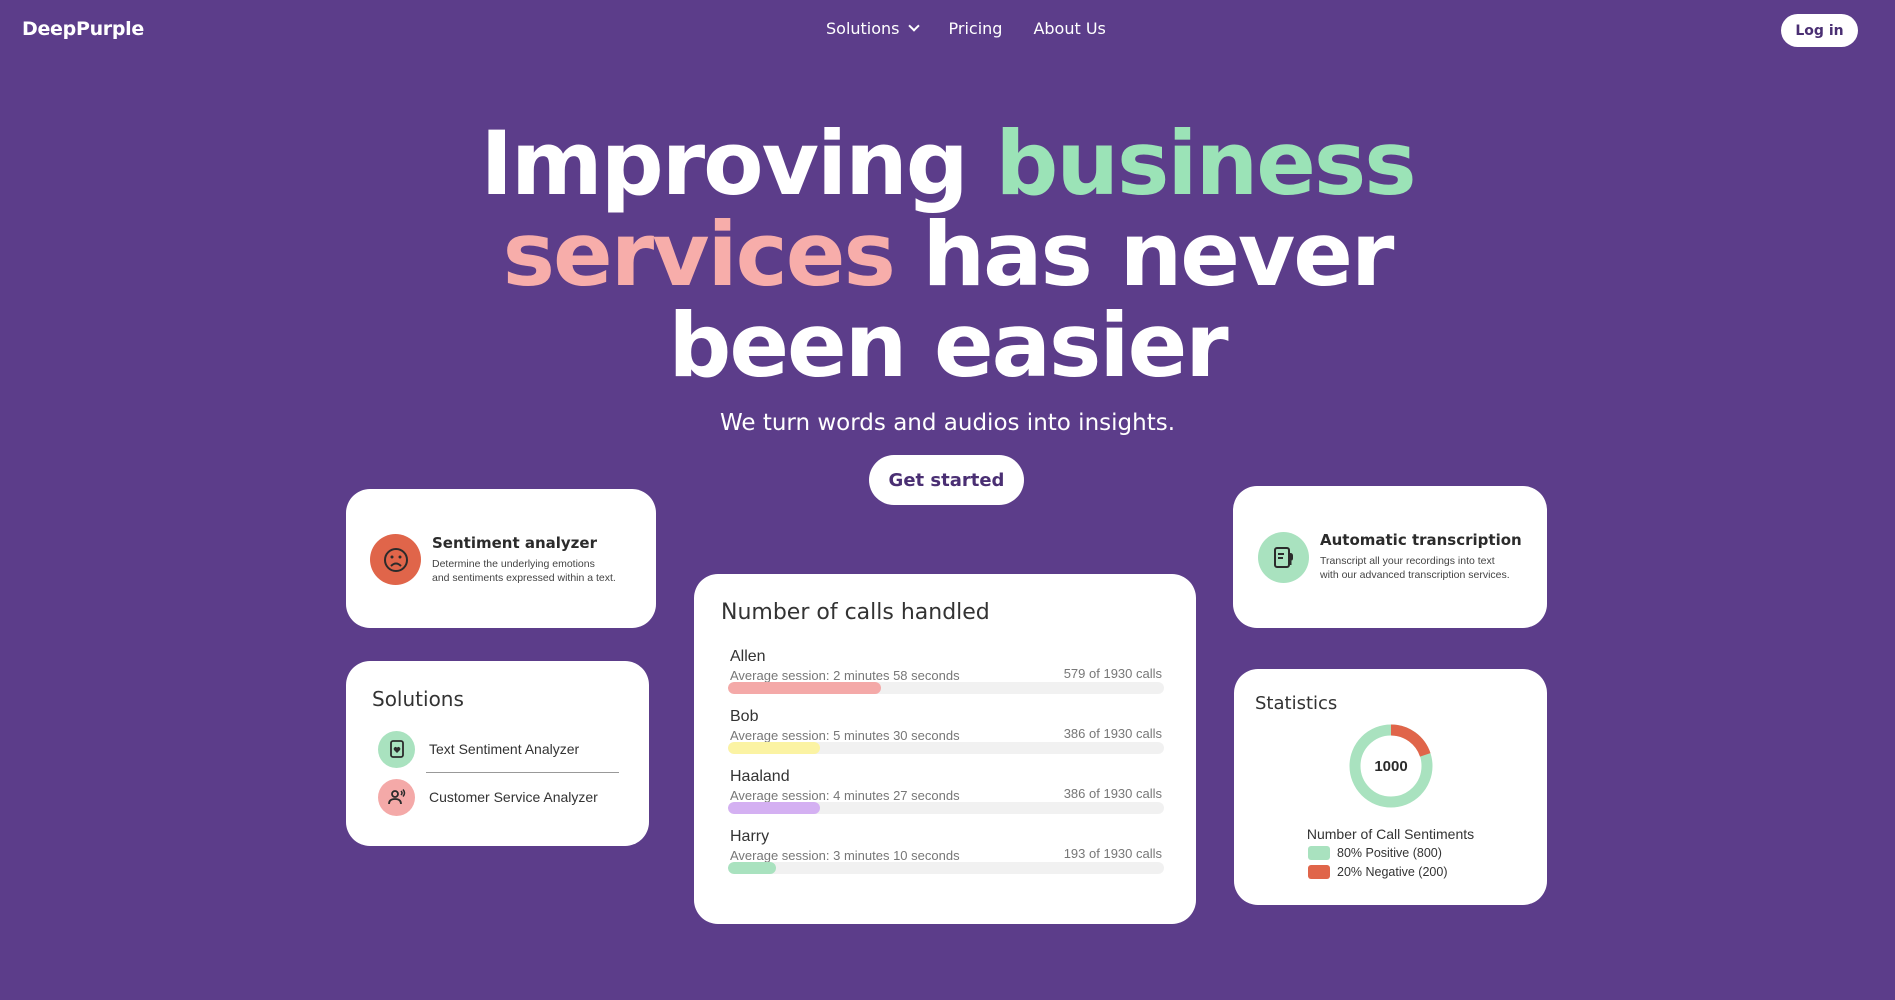  What do you see at coordinates (863, 28) in the screenshot?
I see `nav-solutions-label: Solutions` at bounding box center [863, 28].